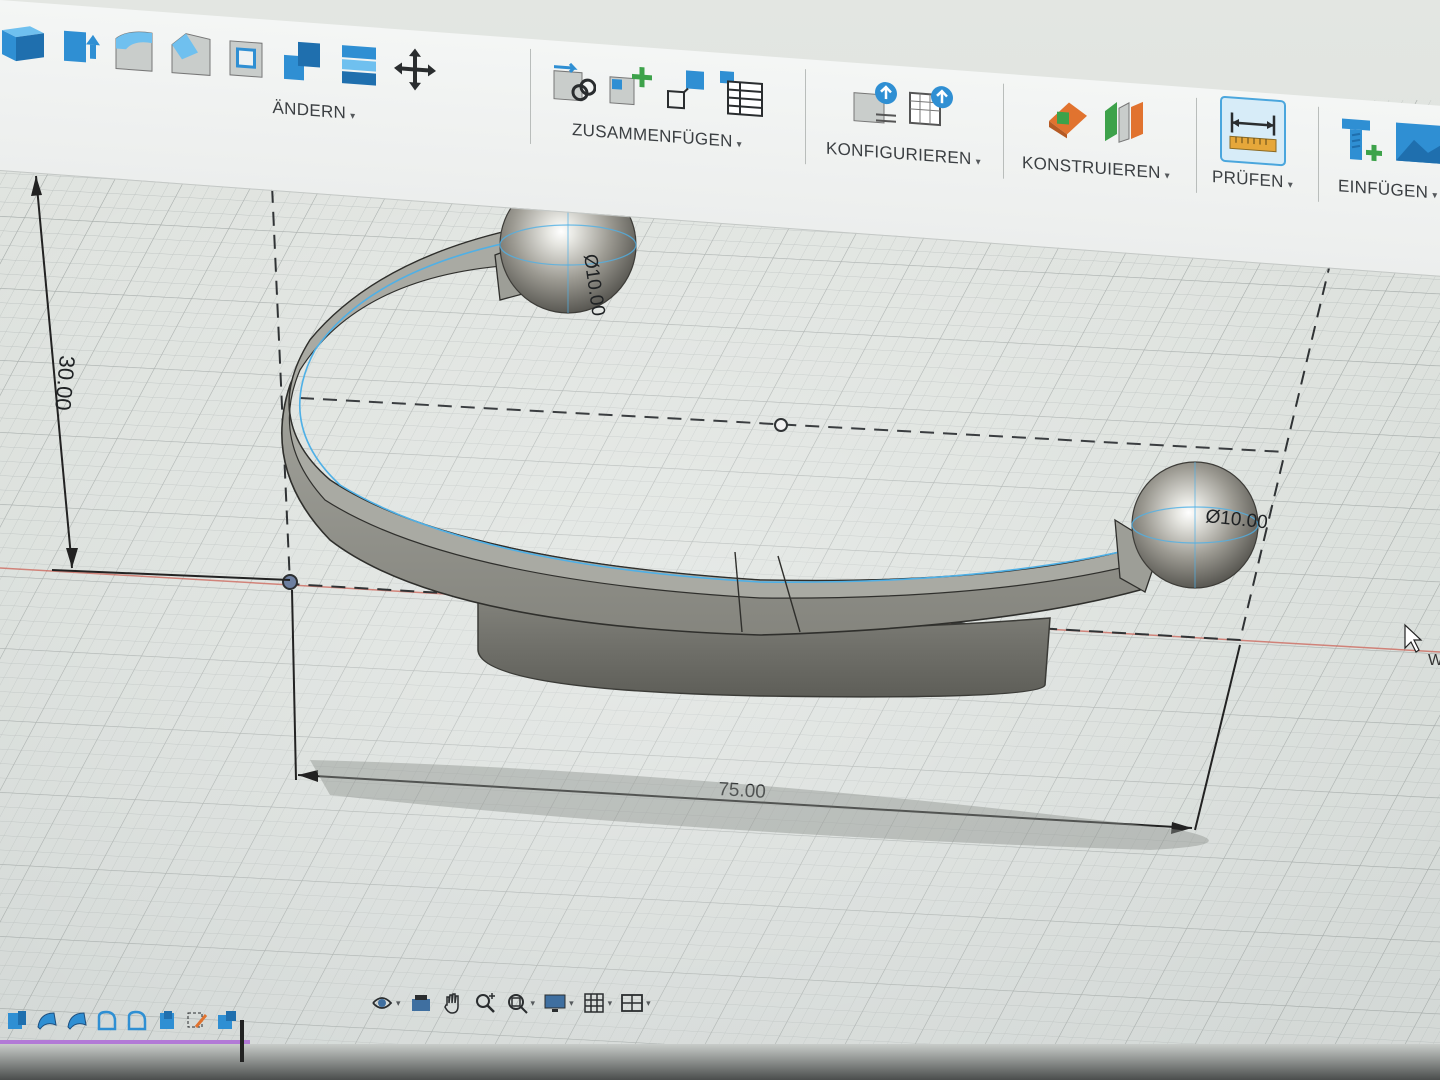 This screenshot has height=1080, width=1440. I want to click on combine-icon, so click(303, 61).